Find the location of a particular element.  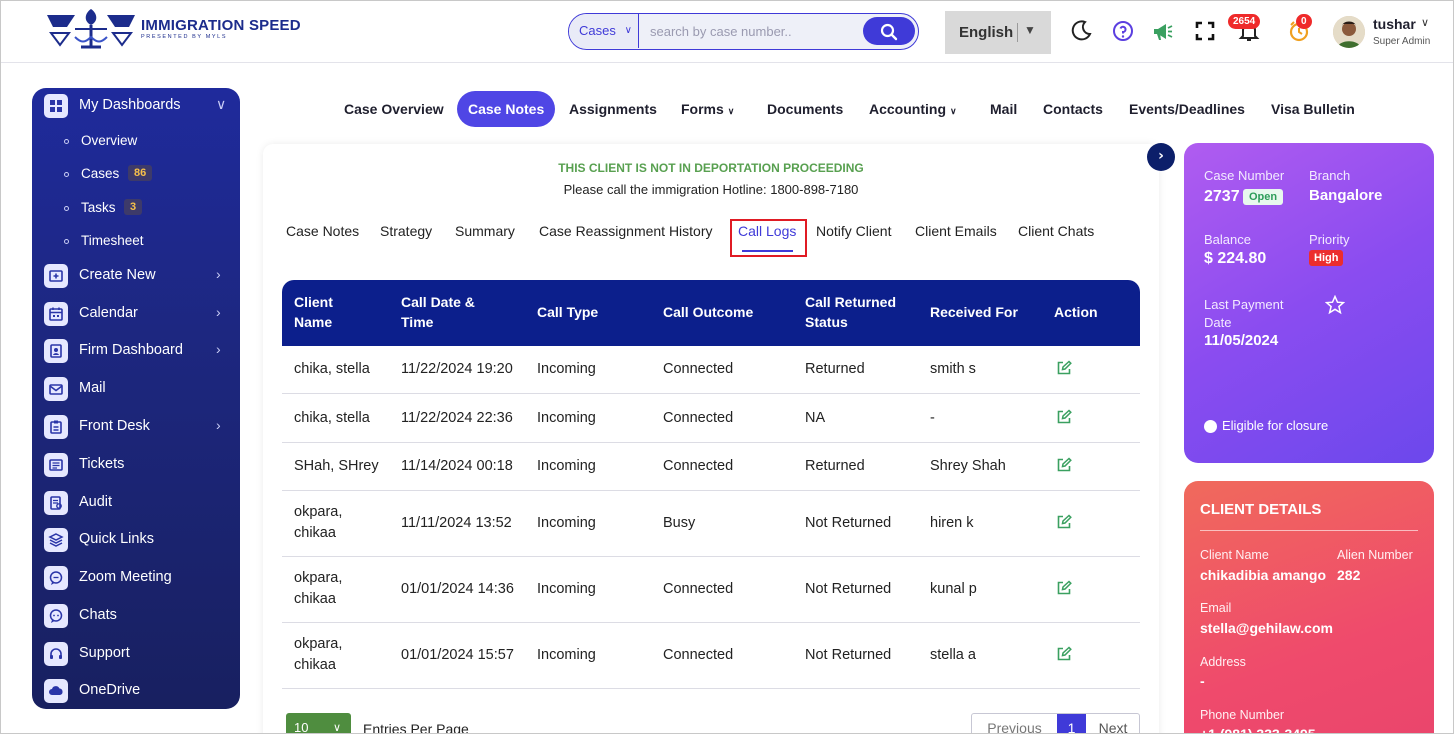

sidebar-item-audit: Audit is located at coordinates (139, 504).